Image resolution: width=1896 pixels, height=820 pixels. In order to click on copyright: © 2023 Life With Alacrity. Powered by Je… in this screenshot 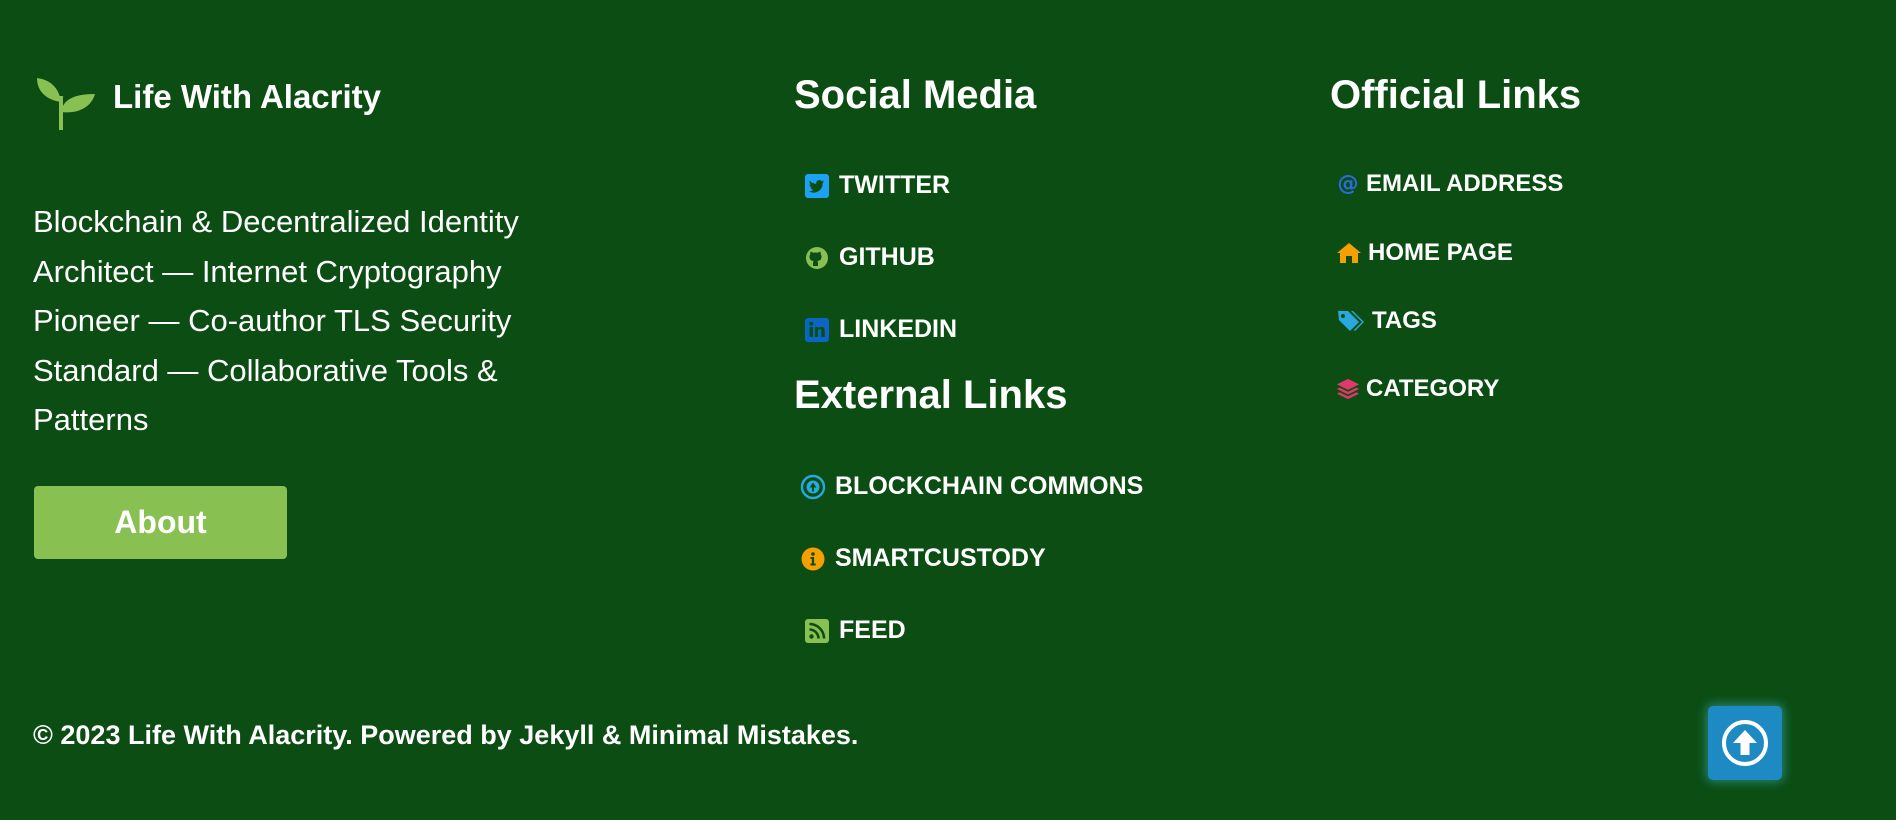, I will do `click(446, 735)`.